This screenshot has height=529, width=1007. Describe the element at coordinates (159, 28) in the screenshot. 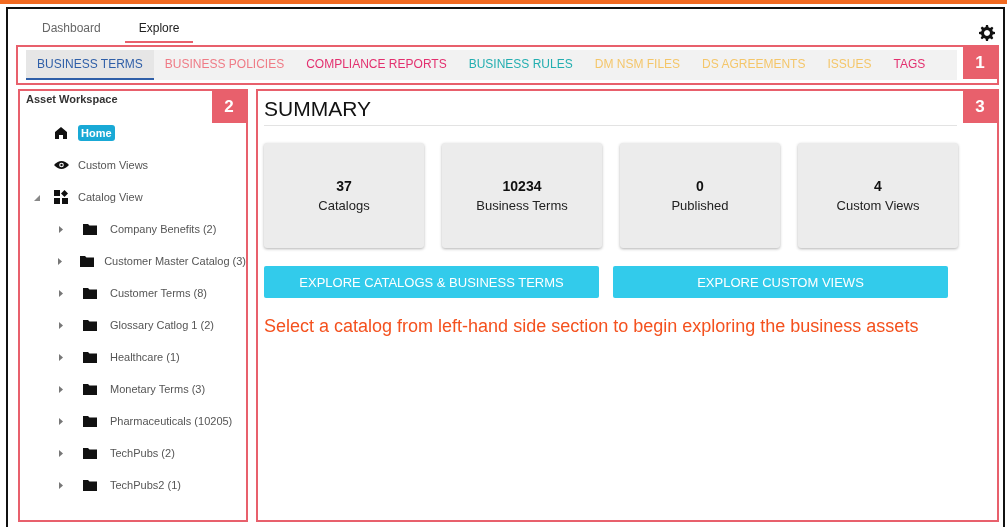

I see `nav-tab: Explore` at that location.